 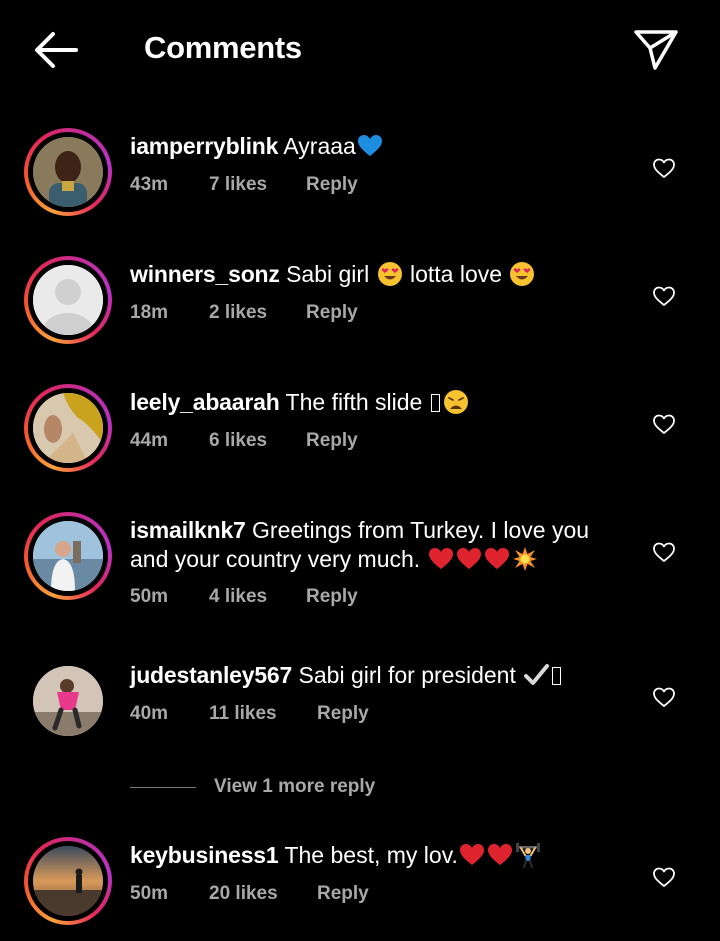 What do you see at coordinates (205, 274) in the screenshot?
I see `comment-username: winners_sonz` at bounding box center [205, 274].